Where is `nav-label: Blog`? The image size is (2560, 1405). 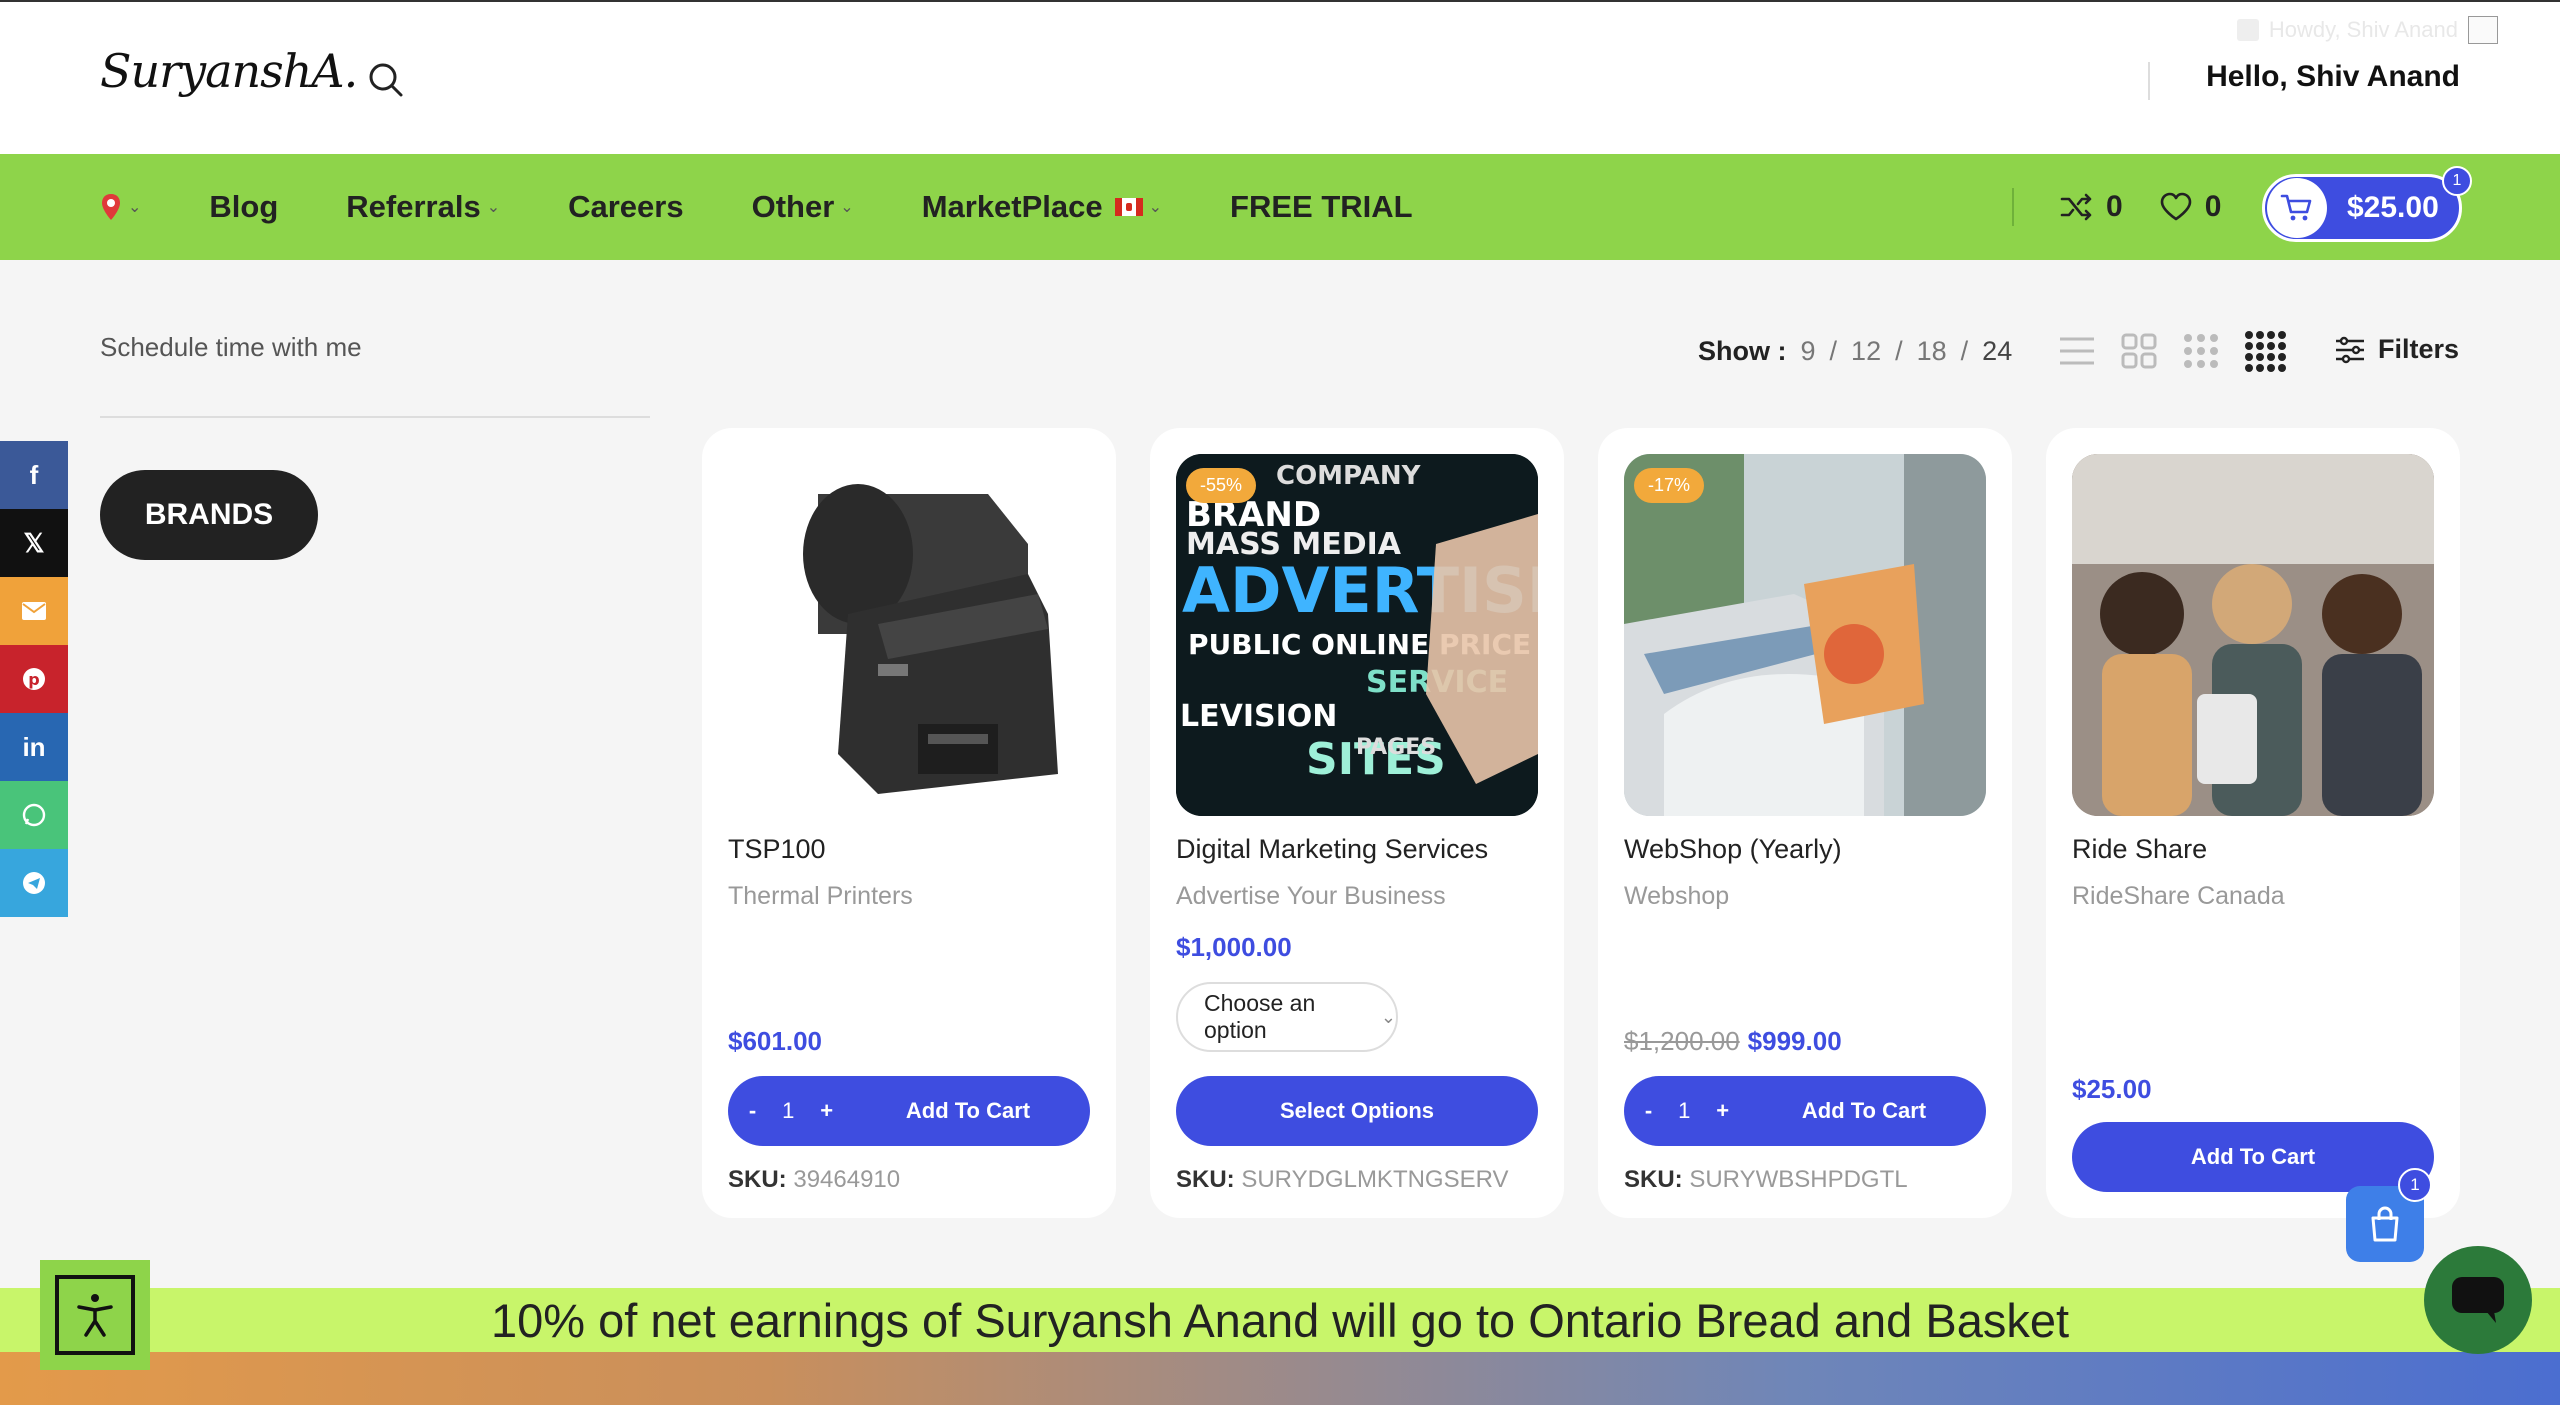
nav-label: Blog is located at coordinates (244, 206).